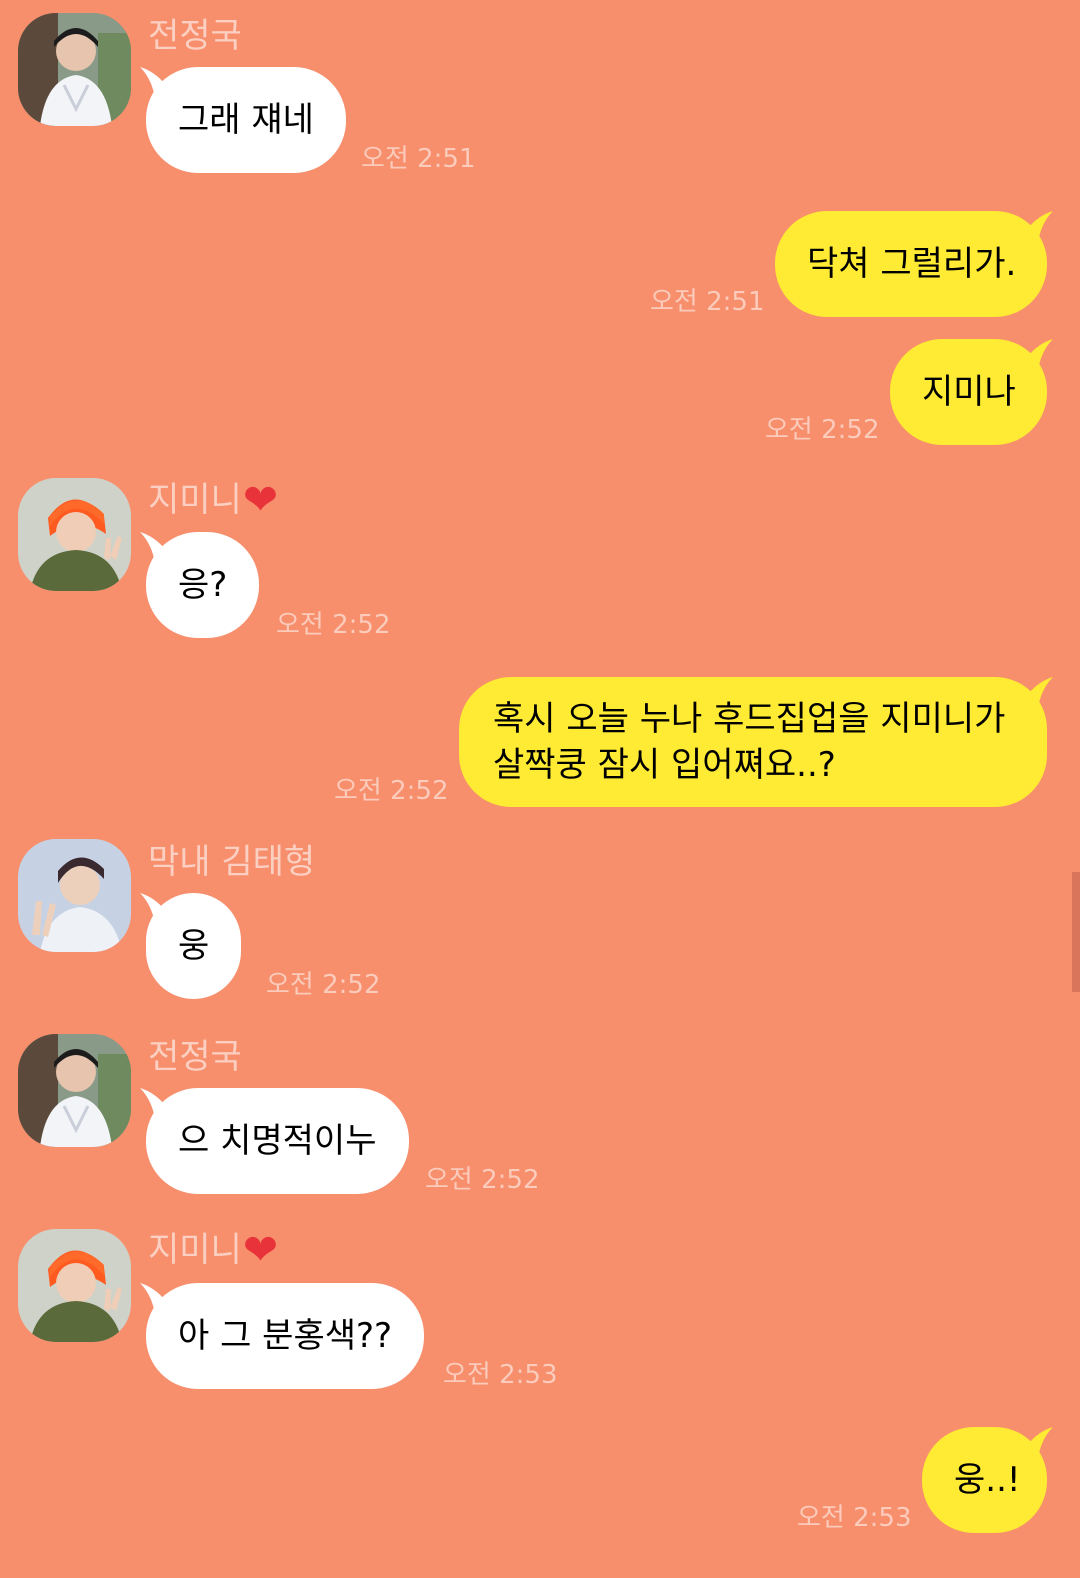 This screenshot has height=1578, width=1080. I want to click on sender-name-text: 막내 김태형, so click(232, 862).